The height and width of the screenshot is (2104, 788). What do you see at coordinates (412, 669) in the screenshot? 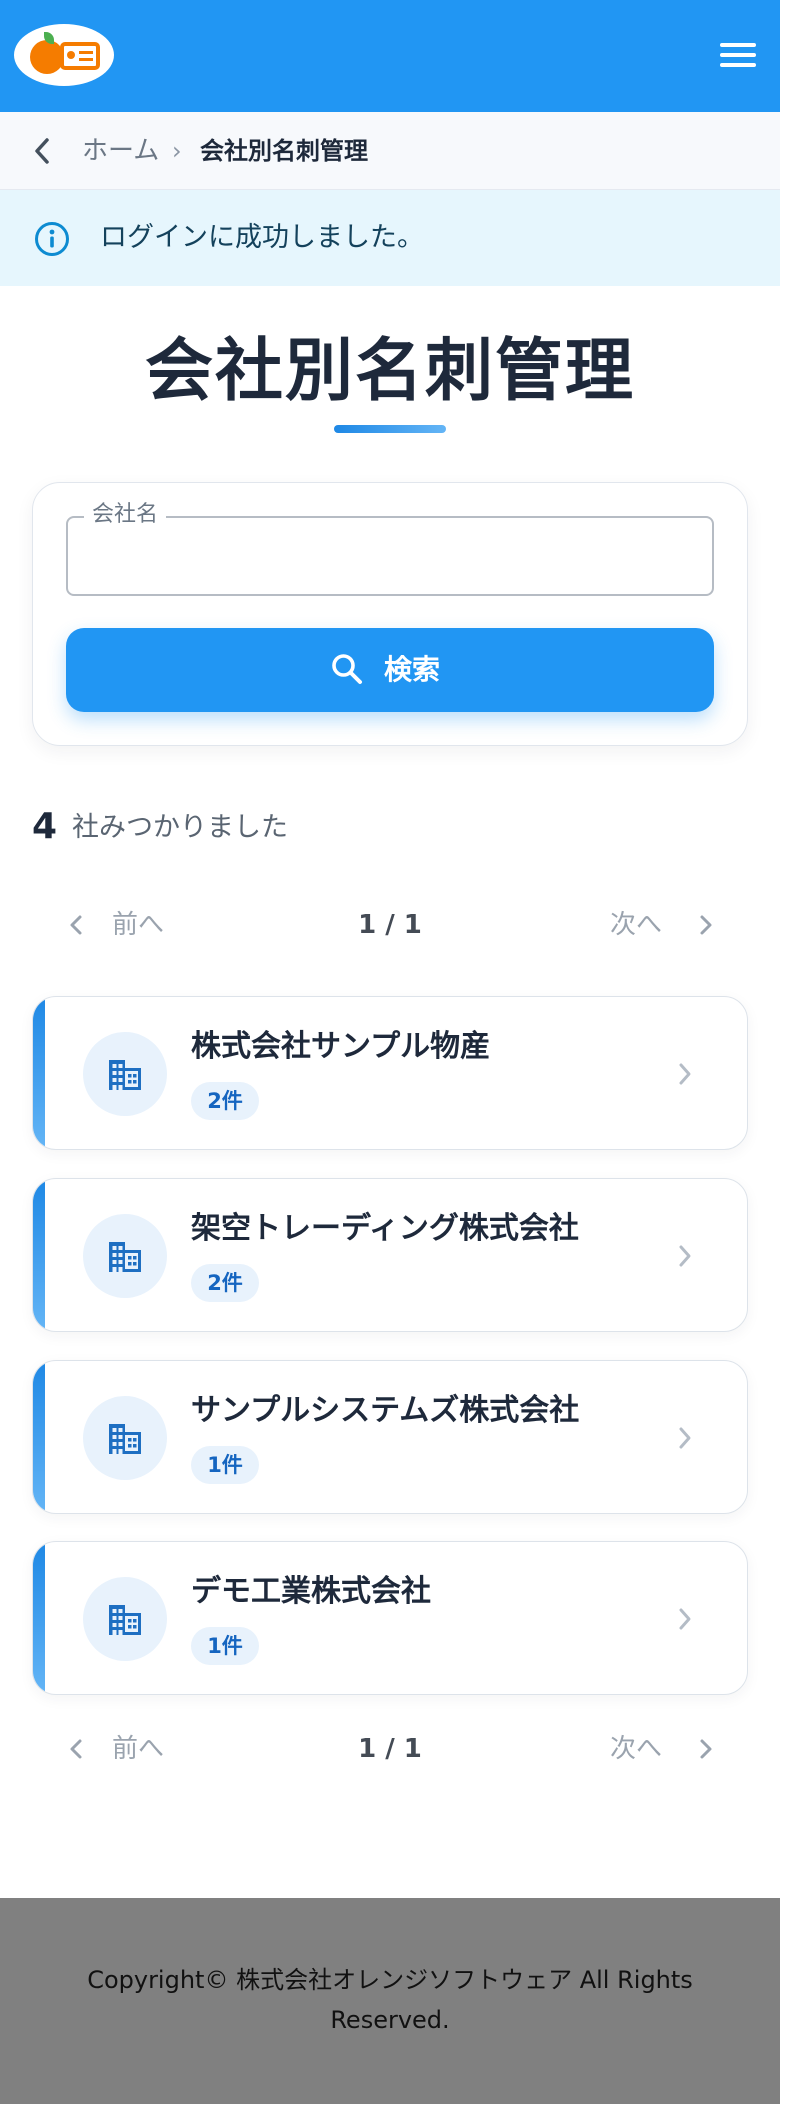
I see `search-button-label: 検索` at bounding box center [412, 669].